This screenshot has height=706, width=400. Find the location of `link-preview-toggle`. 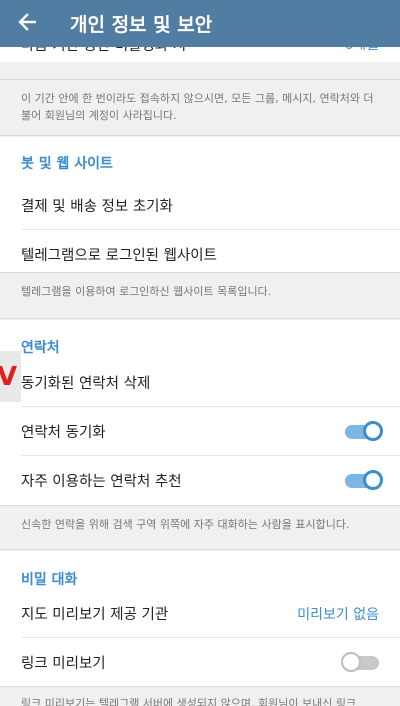

link-preview-toggle is located at coordinates (360, 661).